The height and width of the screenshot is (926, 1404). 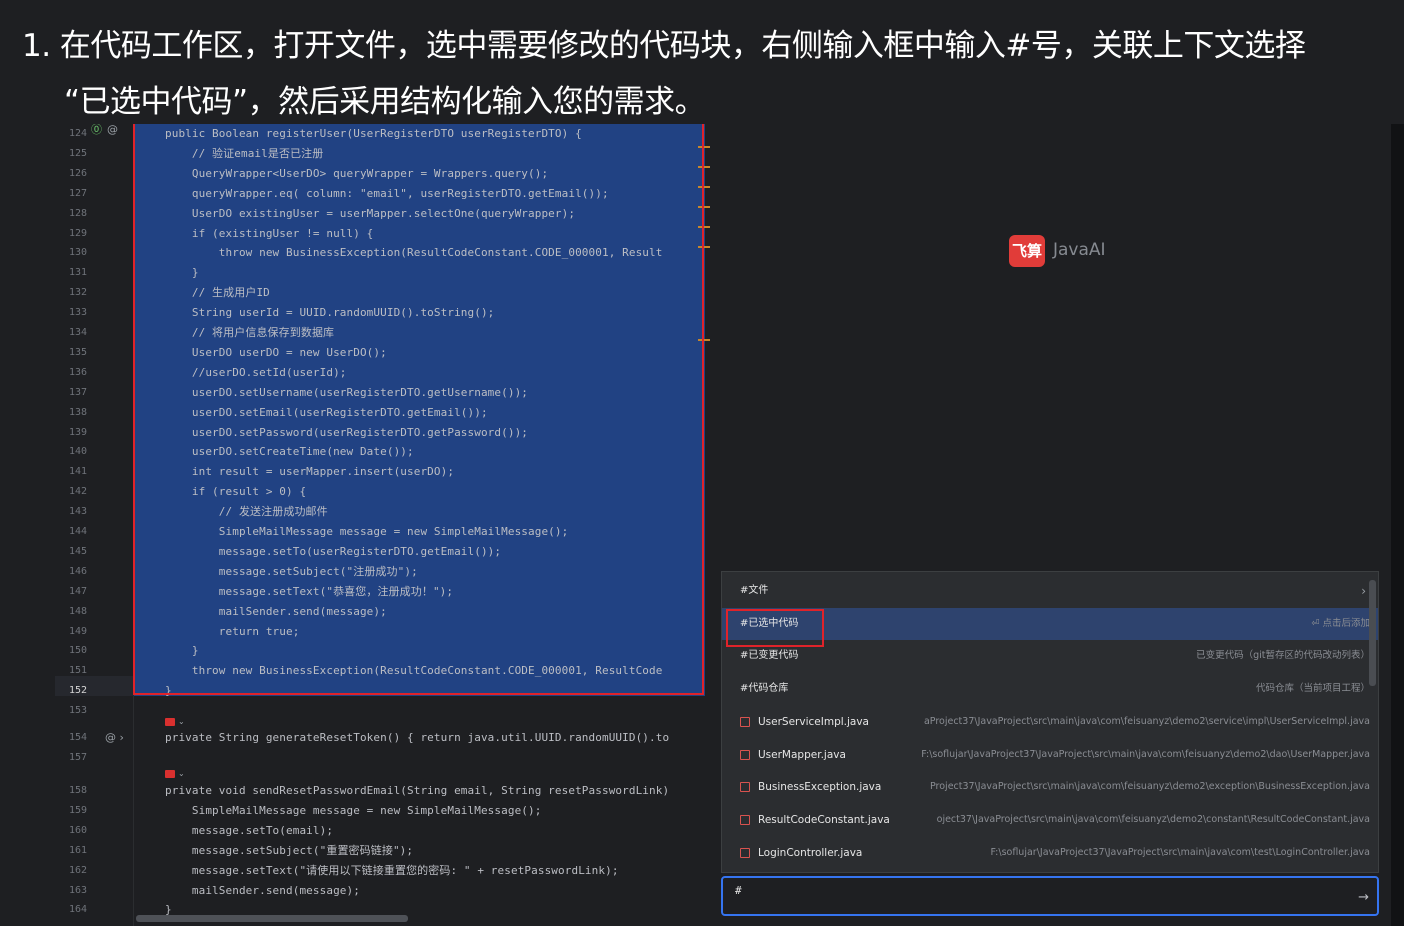 I want to click on line-number: 142, so click(x=77, y=492).